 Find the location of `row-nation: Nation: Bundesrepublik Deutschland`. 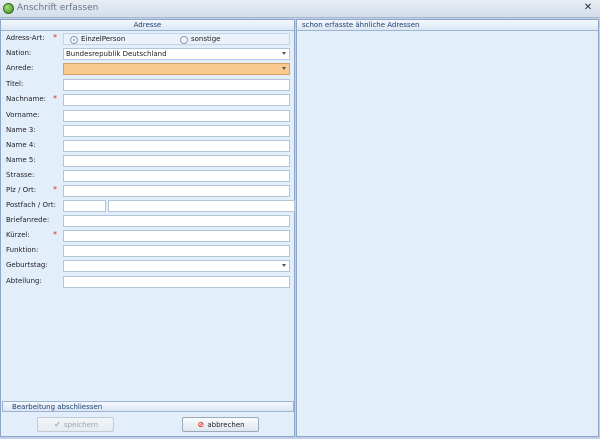

row-nation: Nation: Bundesrepublik Deutschland is located at coordinates (148, 54).